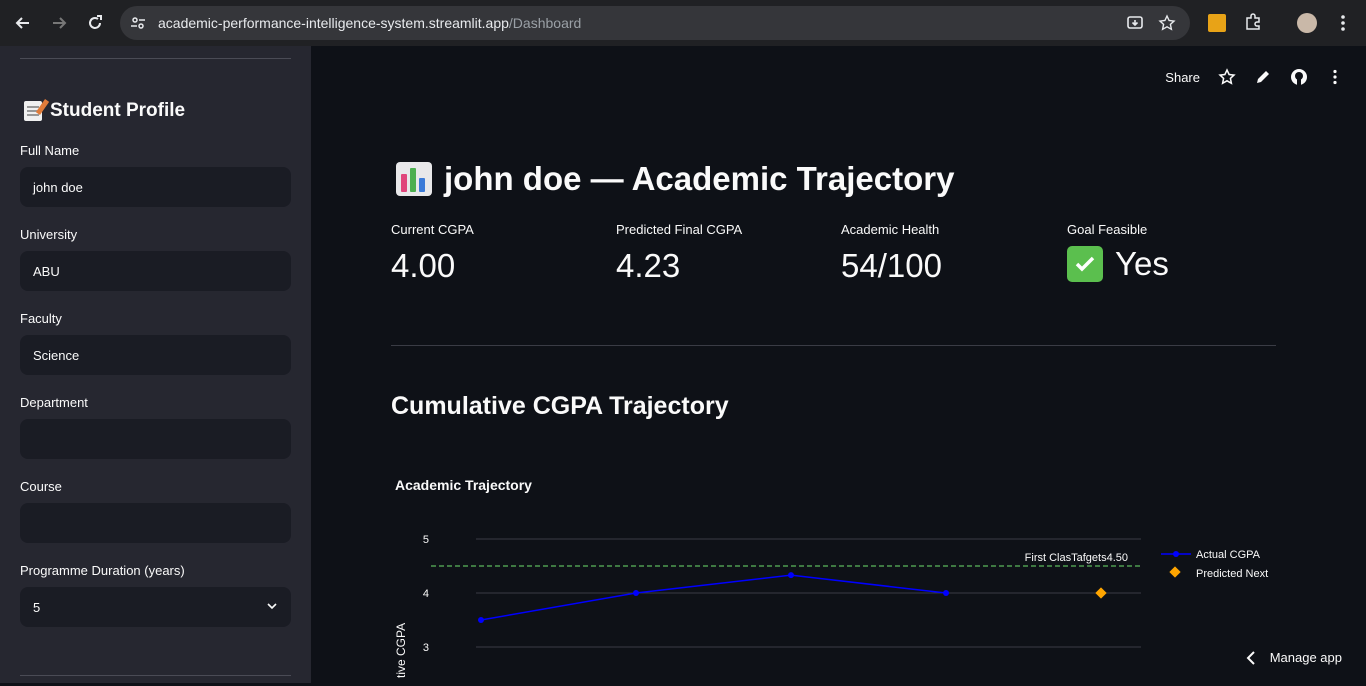 Image resolution: width=1366 pixels, height=686 pixels. What do you see at coordinates (679, 229) in the screenshot?
I see `metric-label: Predicted Final CGPA` at bounding box center [679, 229].